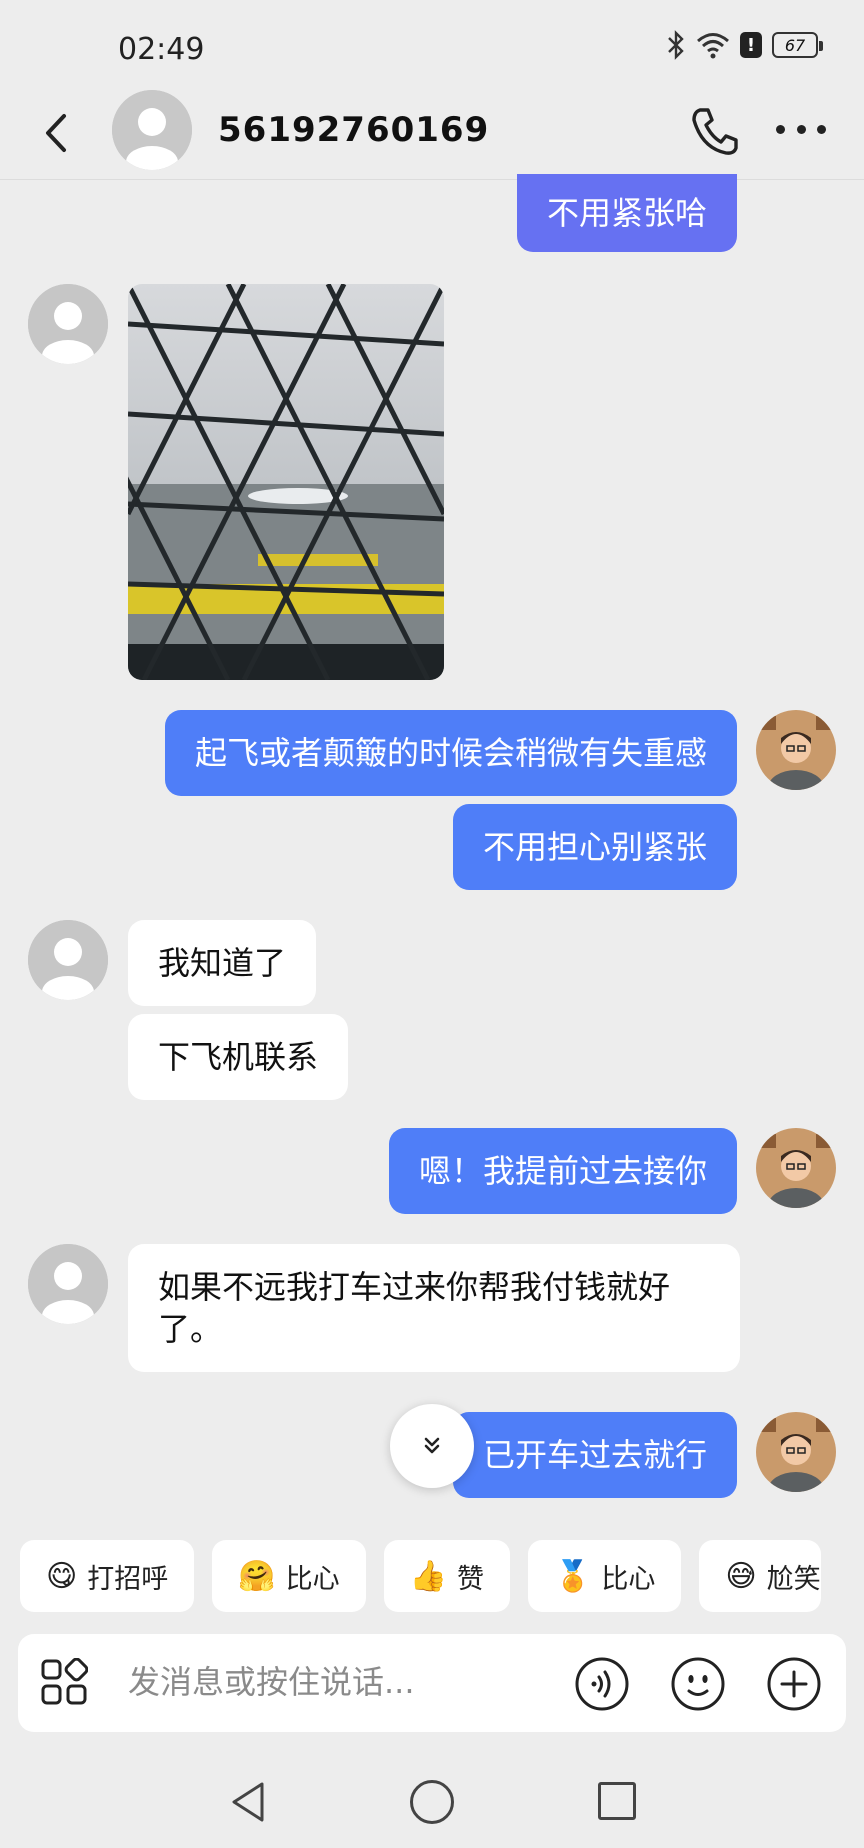  I want to click on emoji-icon: 🤗, so click(257, 1576).